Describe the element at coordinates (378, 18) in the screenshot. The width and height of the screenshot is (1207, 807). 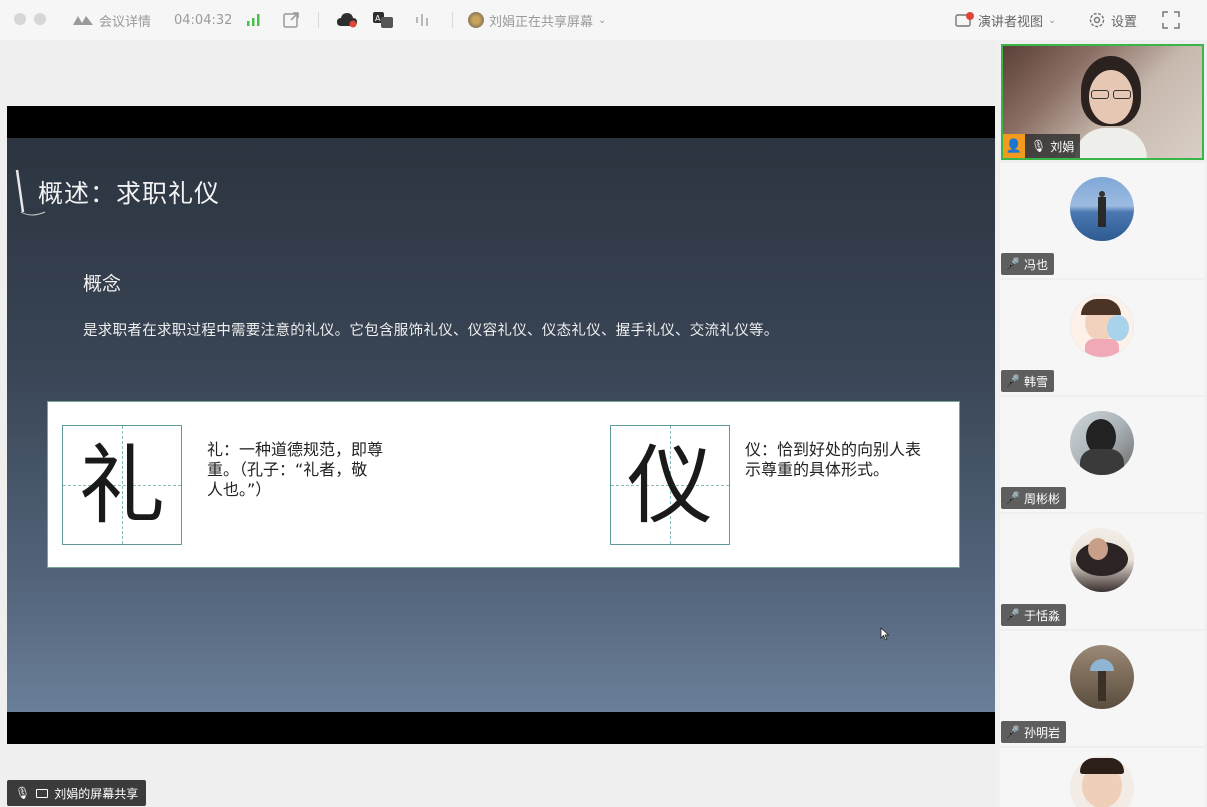
I see `svg-text: A` at that location.